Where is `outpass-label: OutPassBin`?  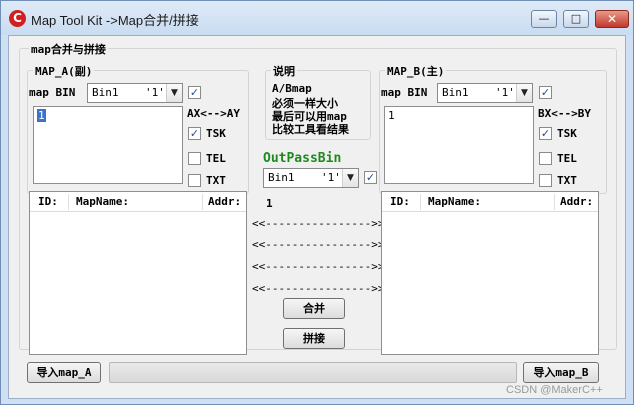 outpass-label: OutPassBin is located at coordinates (302, 158).